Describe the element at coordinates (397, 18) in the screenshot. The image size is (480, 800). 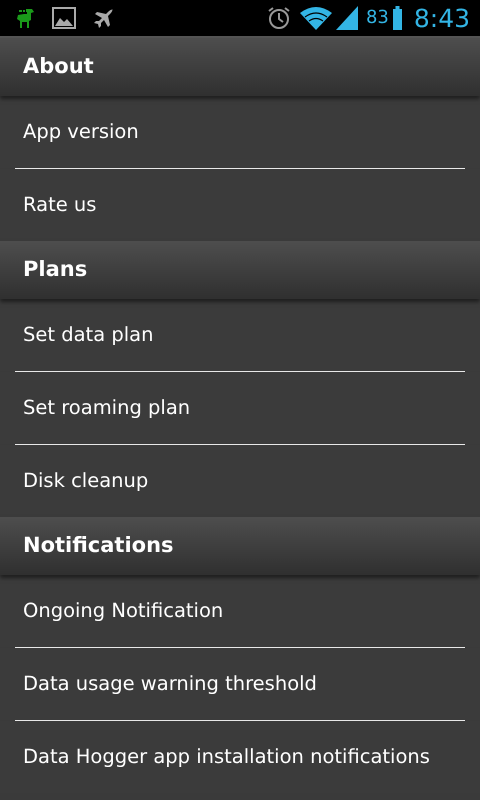
I see `battery-icon` at that location.